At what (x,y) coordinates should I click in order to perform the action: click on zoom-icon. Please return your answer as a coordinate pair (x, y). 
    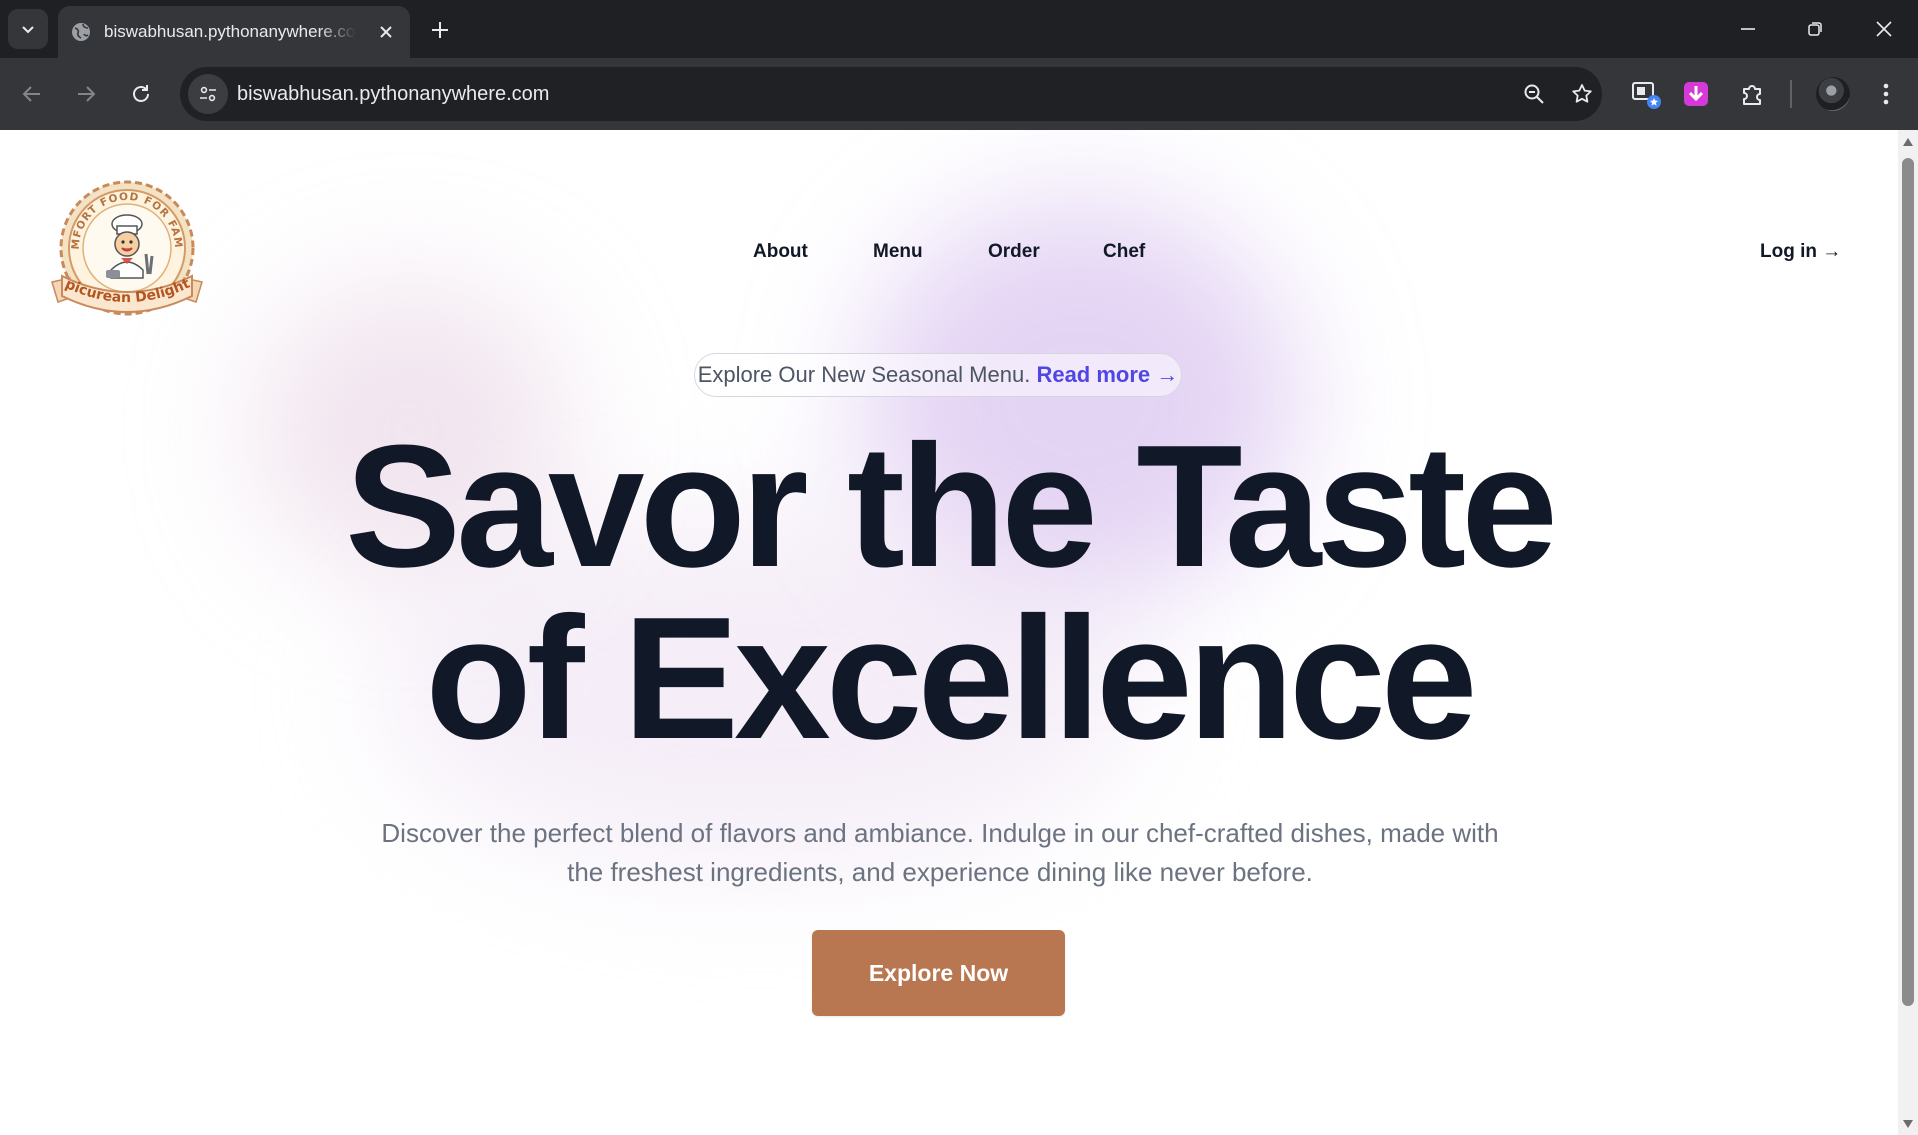
    Looking at the image, I should click on (1534, 94).